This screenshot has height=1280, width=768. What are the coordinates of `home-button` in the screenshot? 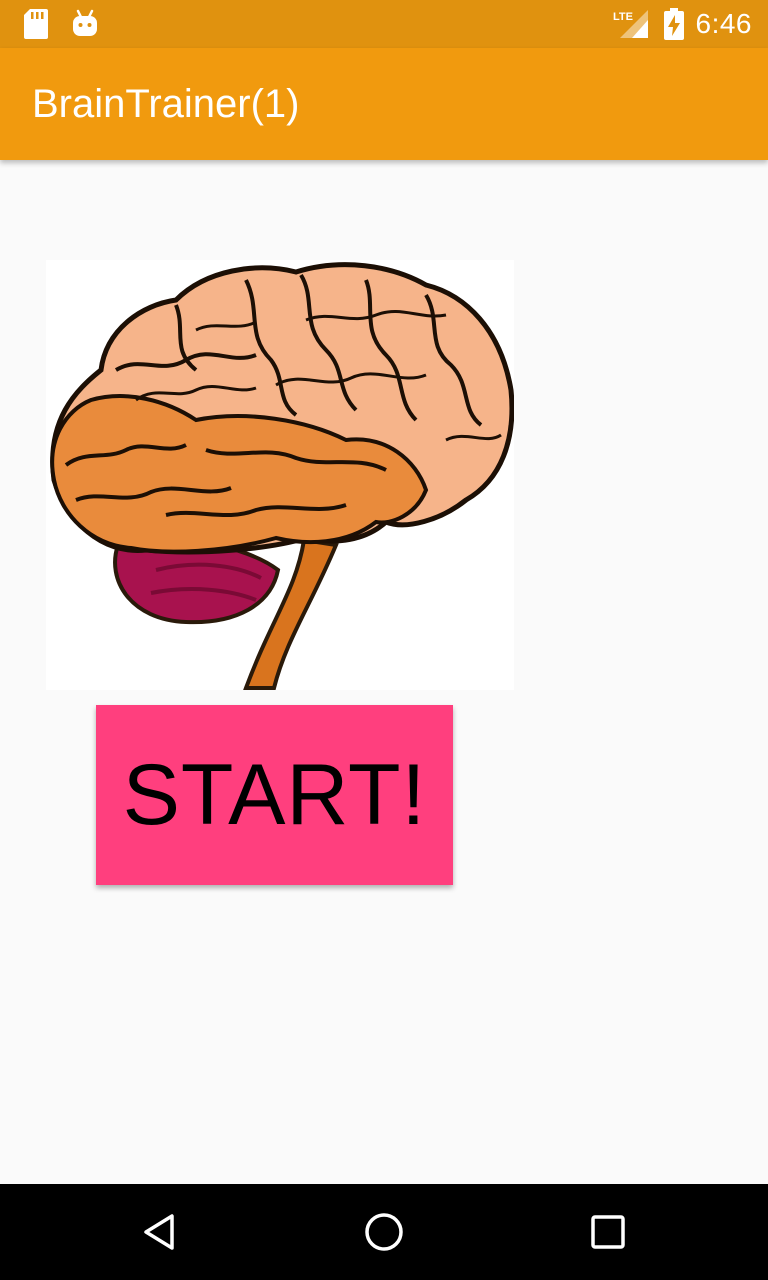 It's located at (384, 1232).